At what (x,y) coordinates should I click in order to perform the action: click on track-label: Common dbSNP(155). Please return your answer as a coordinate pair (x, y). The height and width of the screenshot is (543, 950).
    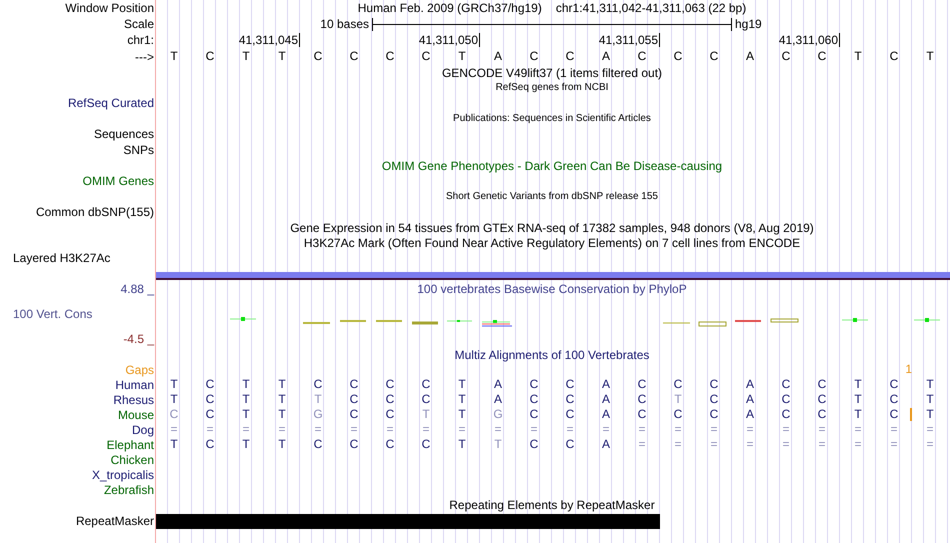
    Looking at the image, I should click on (95, 212).